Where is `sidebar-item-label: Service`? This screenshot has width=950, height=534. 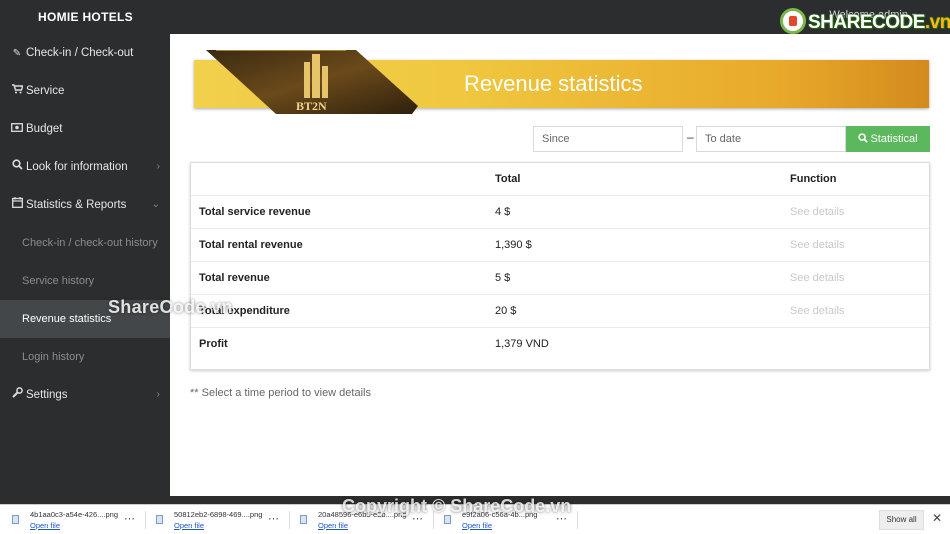
sidebar-item-label: Service is located at coordinates (45, 91).